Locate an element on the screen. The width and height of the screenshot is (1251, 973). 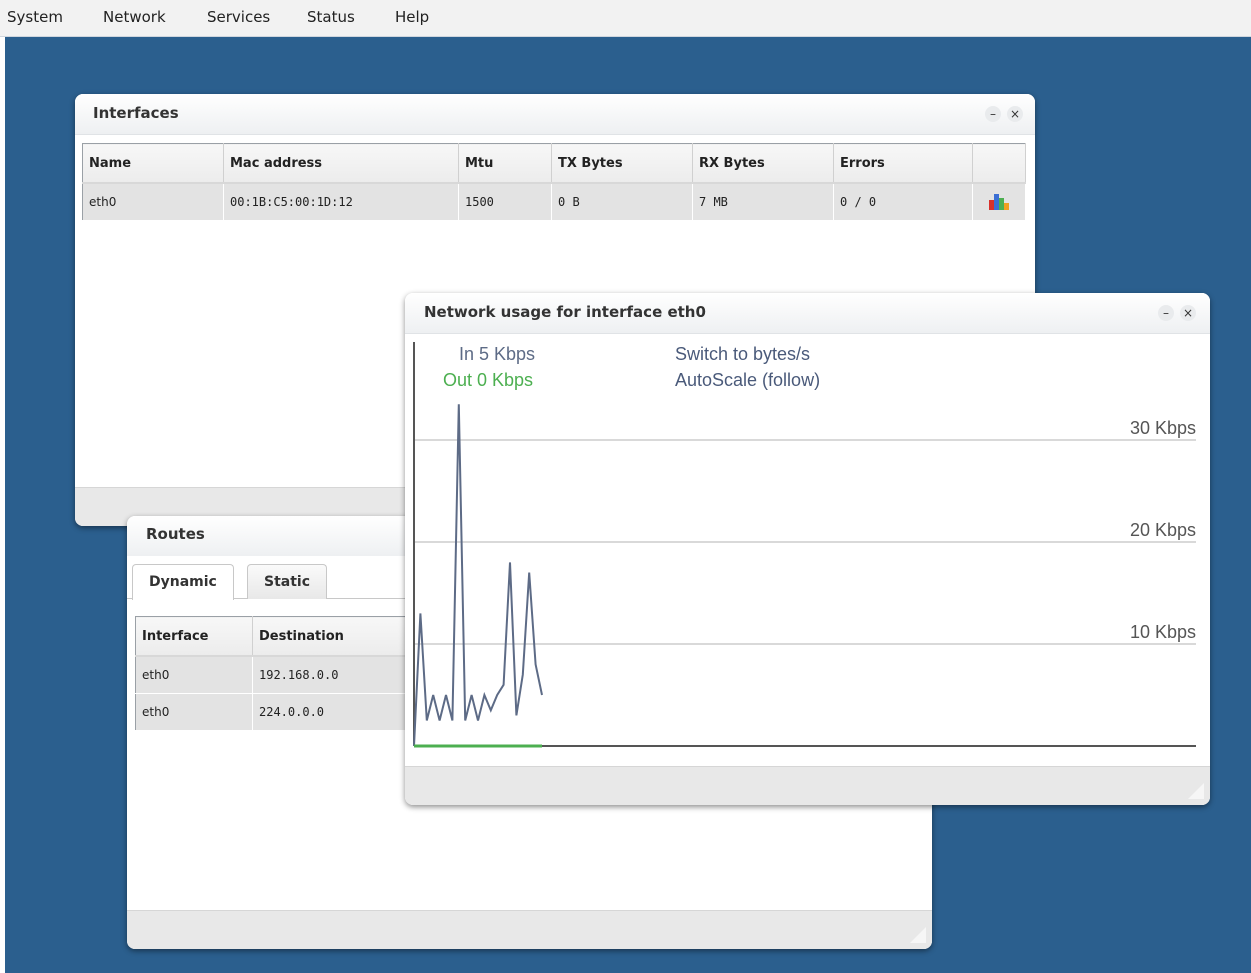
col-action is located at coordinates (999, 163).